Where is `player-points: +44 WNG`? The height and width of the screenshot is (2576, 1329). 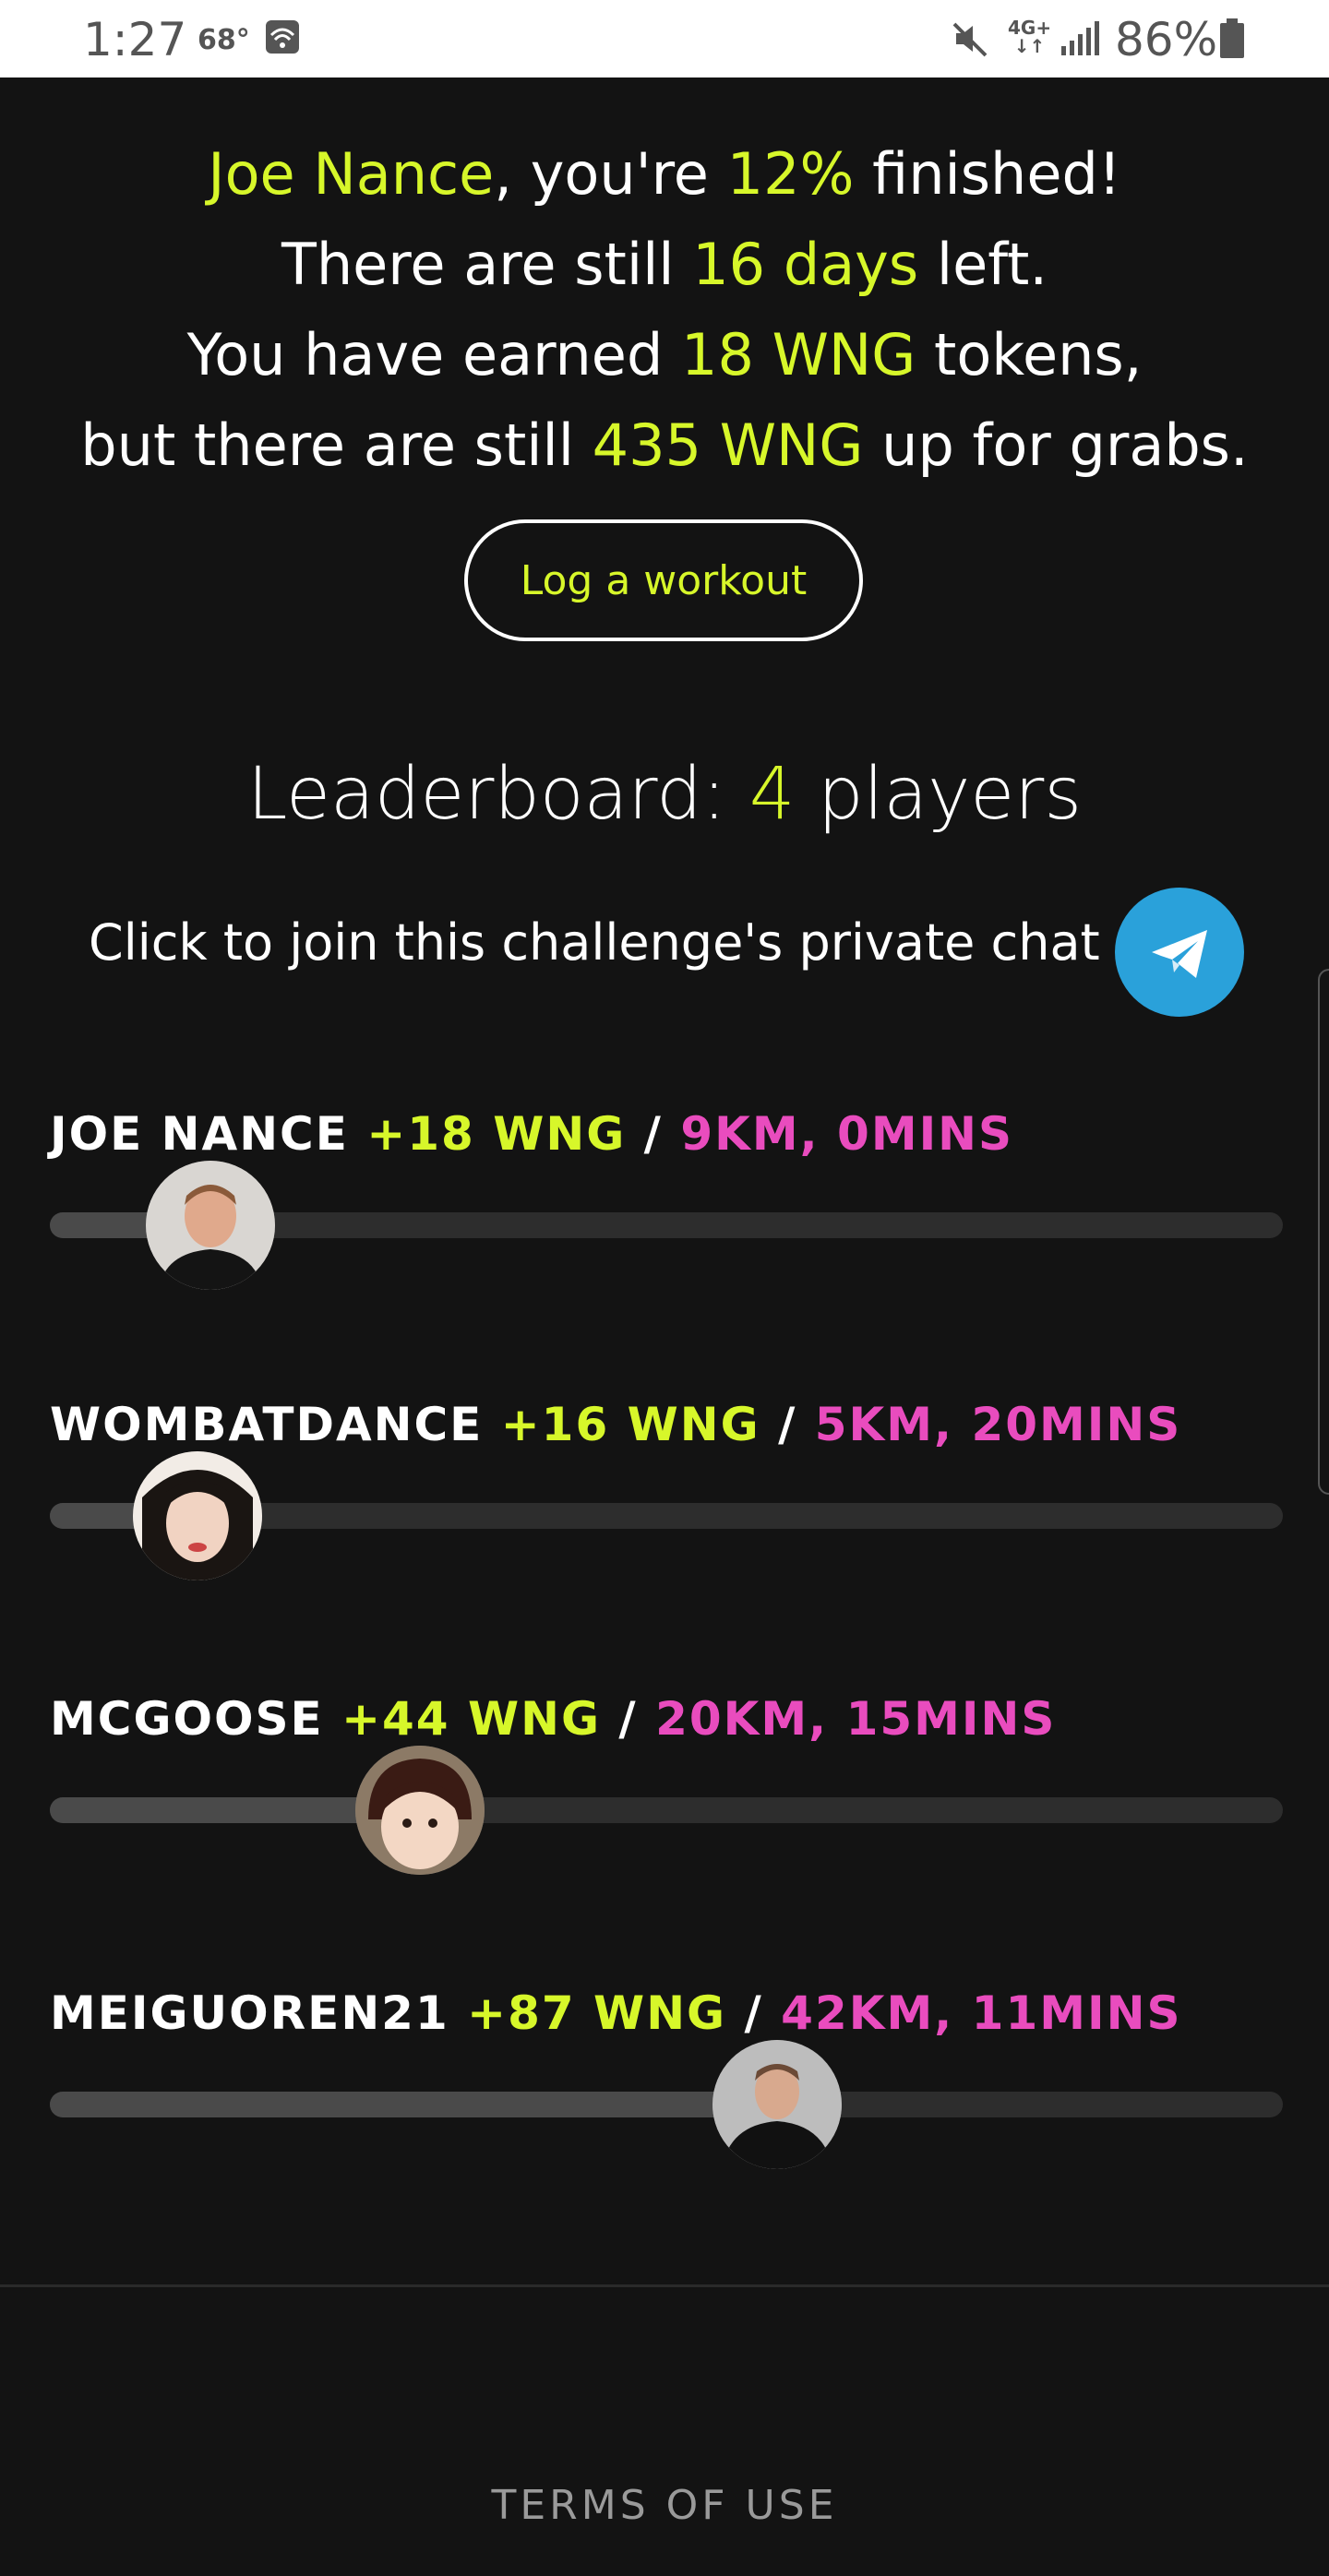 player-points: +44 WNG is located at coordinates (472, 1719).